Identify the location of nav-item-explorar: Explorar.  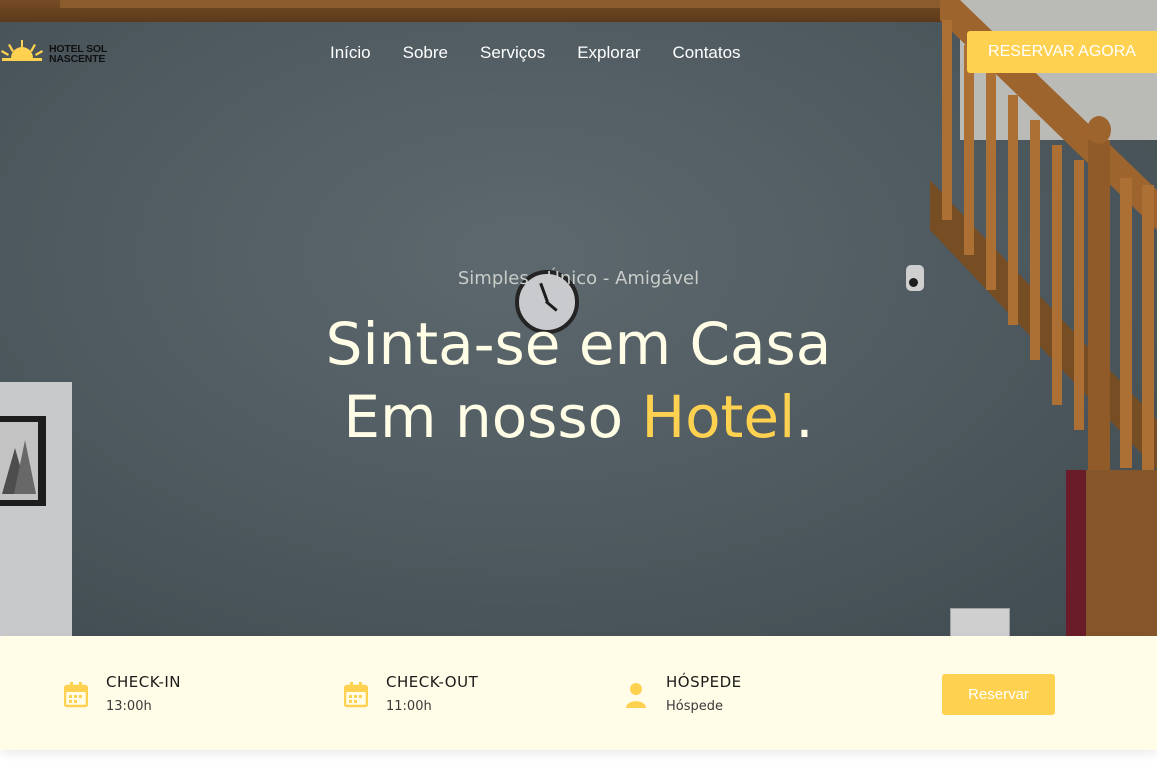
(608, 53).